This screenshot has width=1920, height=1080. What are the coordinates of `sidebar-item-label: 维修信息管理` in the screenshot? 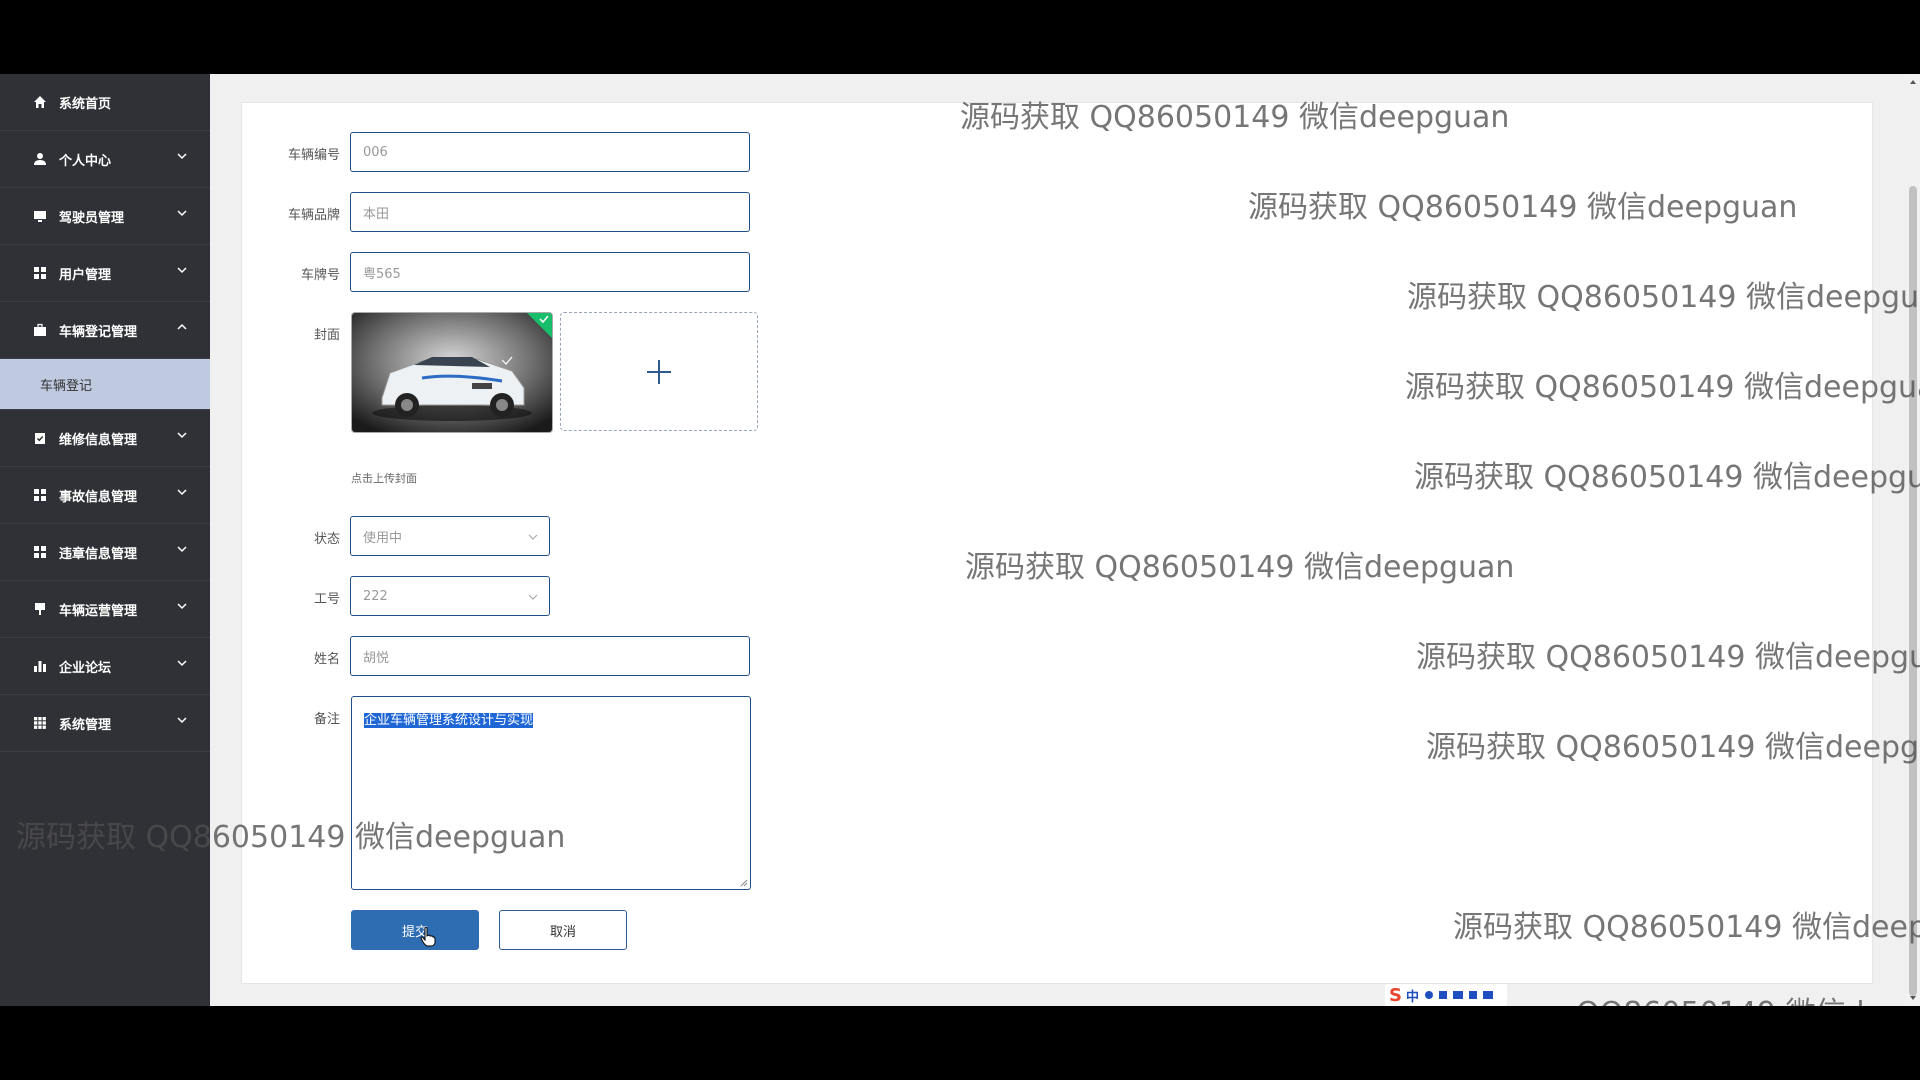 It's located at (98, 440).